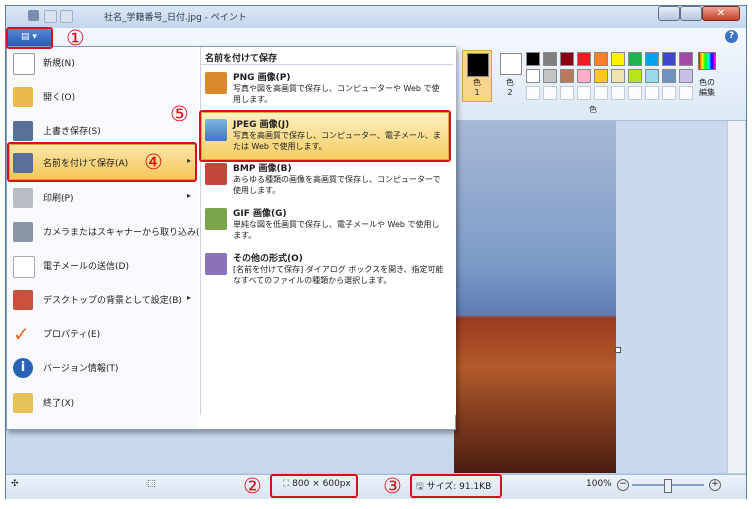  Describe the element at coordinates (23, 403) in the screenshot. I see `exit-icon` at that location.